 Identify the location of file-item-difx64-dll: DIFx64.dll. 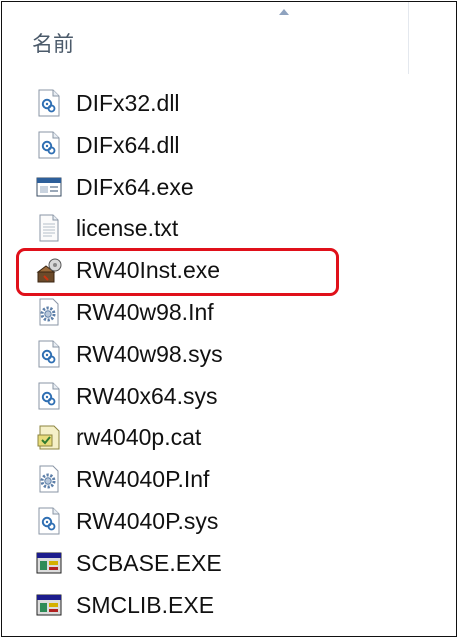
(229, 145).